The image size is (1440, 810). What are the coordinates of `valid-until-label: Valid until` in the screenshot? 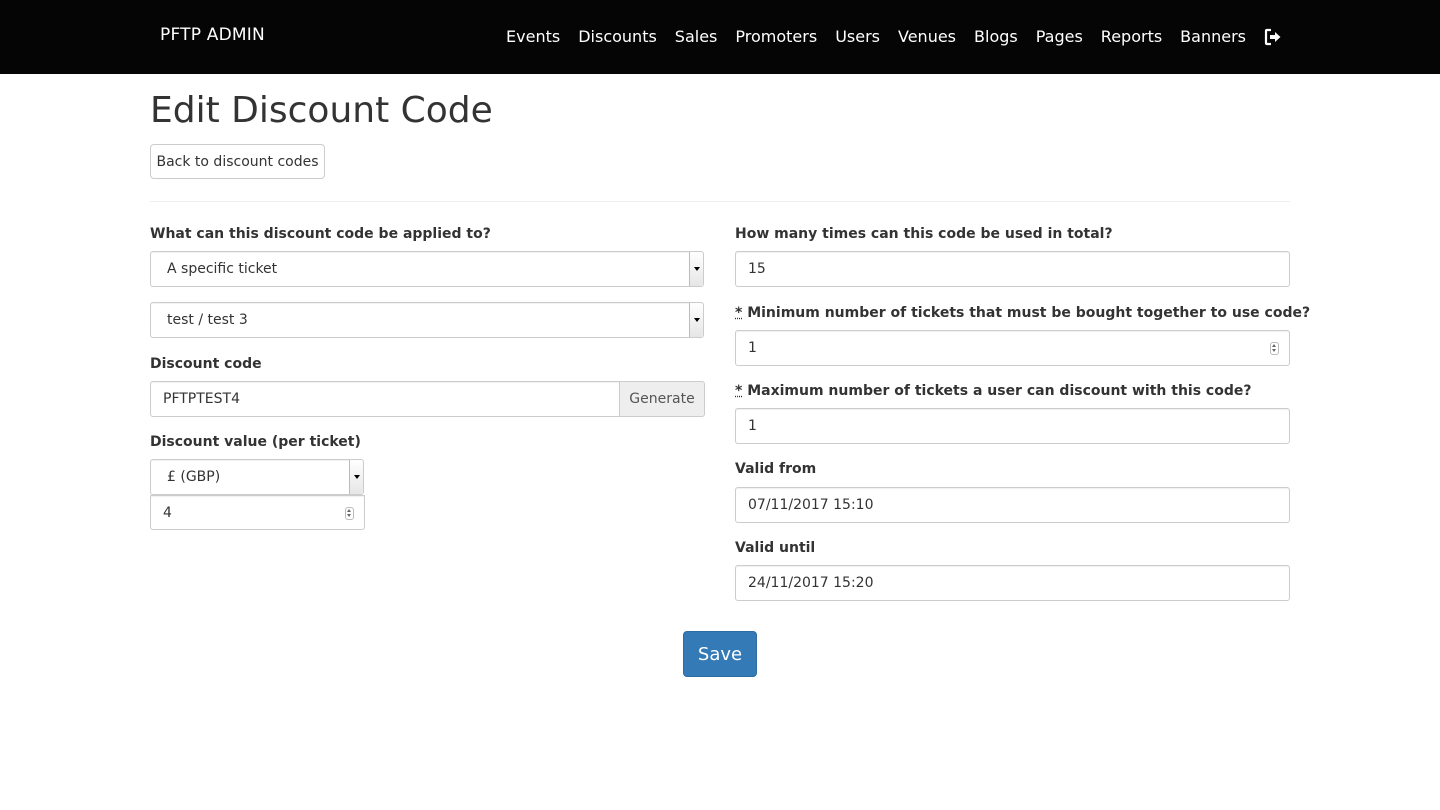 It's located at (775, 548).